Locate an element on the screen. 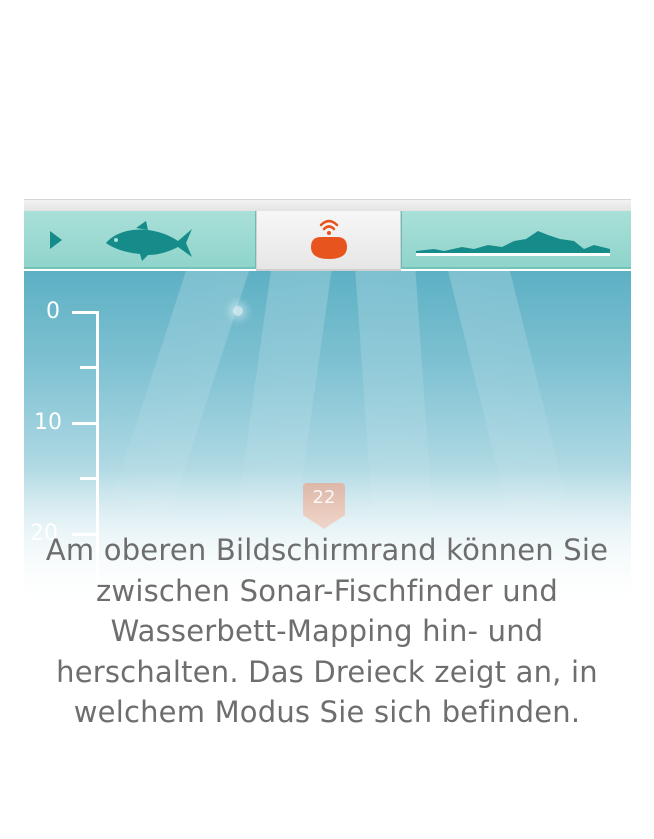 This screenshot has width=654, height=839. terrain-icon is located at coordinates (513, 243).